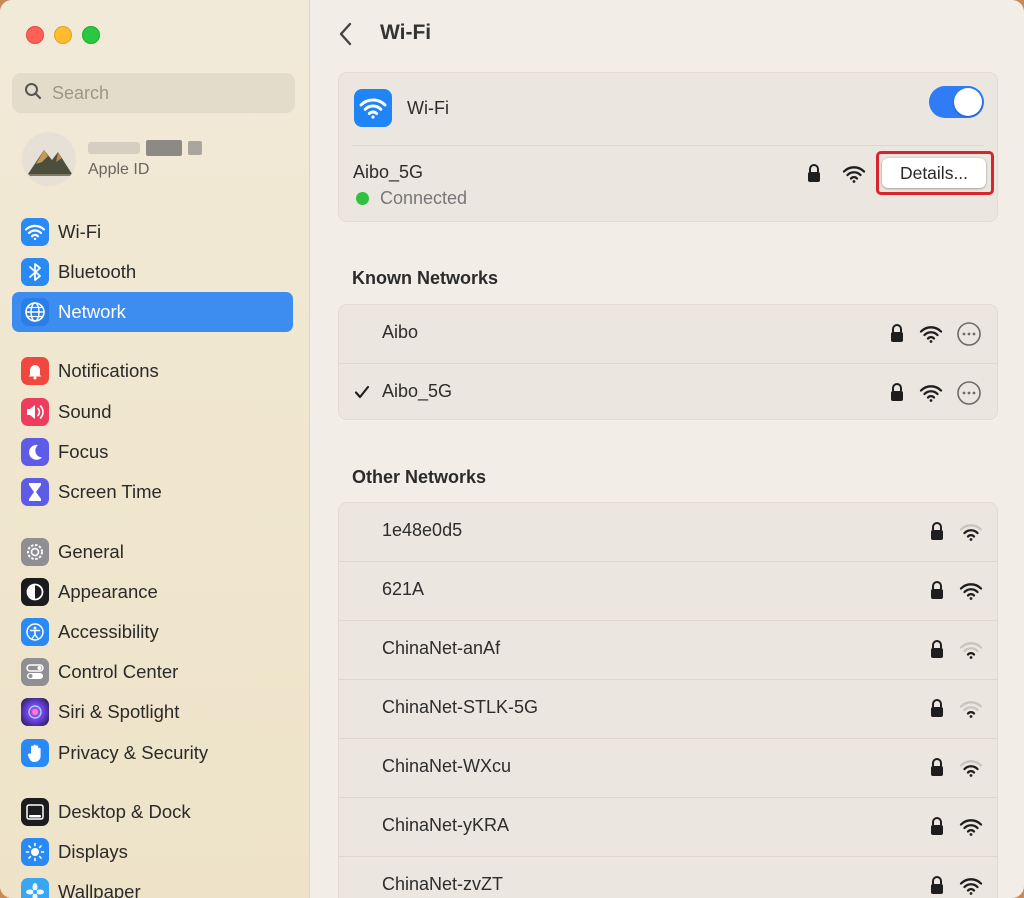 Image resolution: width=1024 pixels, height=898 pixels. What do you see at coordinates (35, 672) in the screenshot?
I see `toggles-icon` at bounding box center [35, 672].